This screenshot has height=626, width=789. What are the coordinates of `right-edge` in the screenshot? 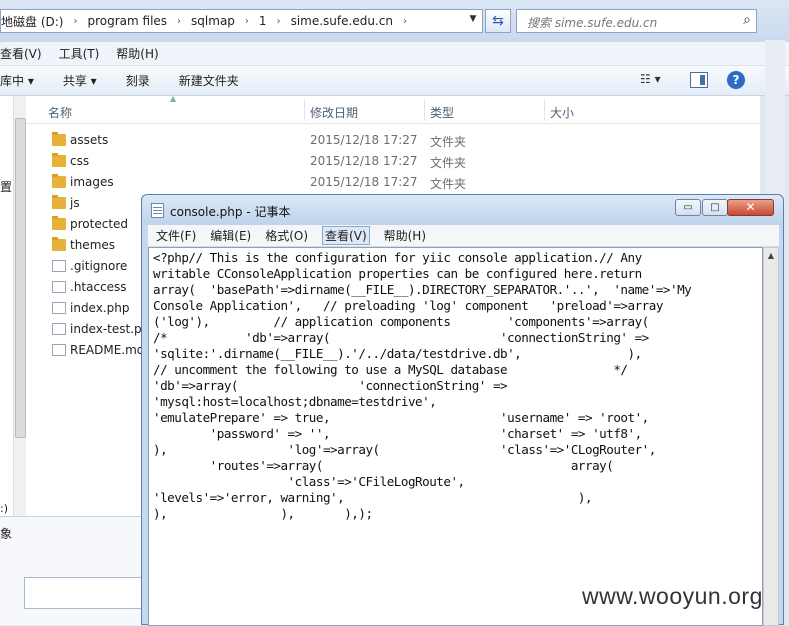 It's located at (775, 122).